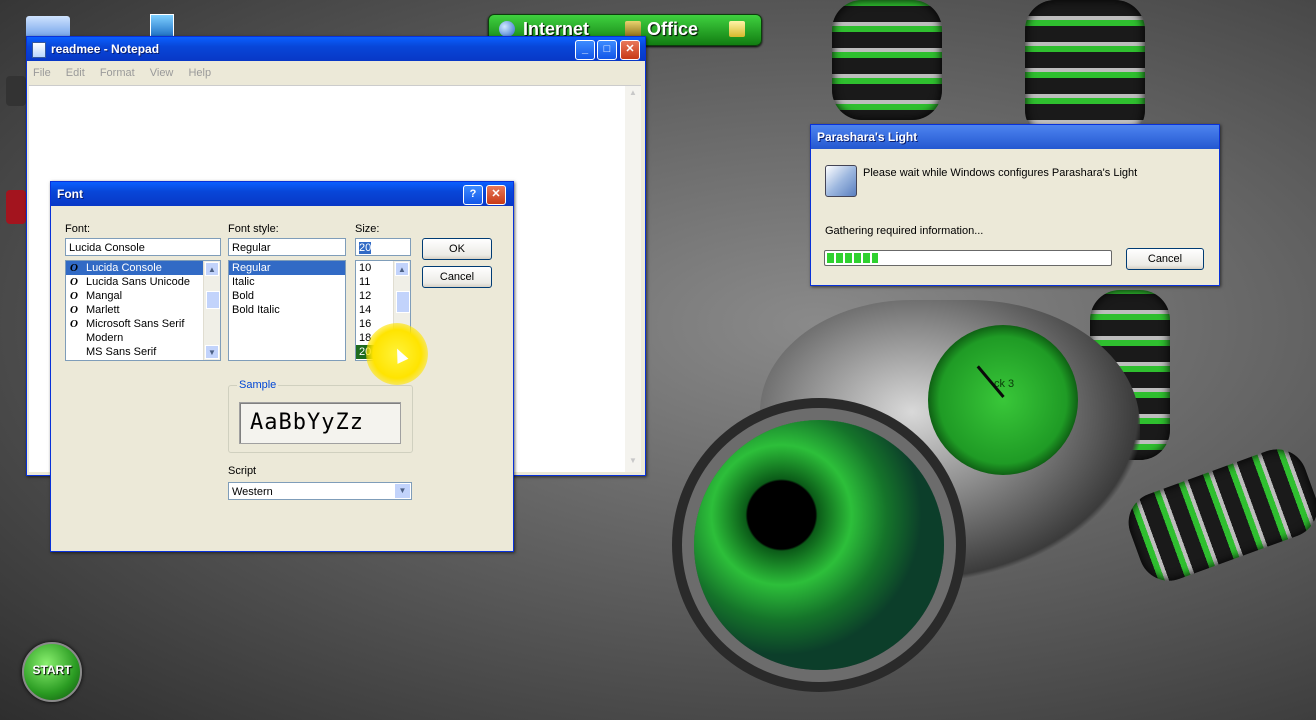 Image resolution: width=1316 pixels, height=720 pixels. Describe the element at coordinates (143, 324) in the screenshot. I see `font-list-item: O Microsoft Sans Serif` at that location.